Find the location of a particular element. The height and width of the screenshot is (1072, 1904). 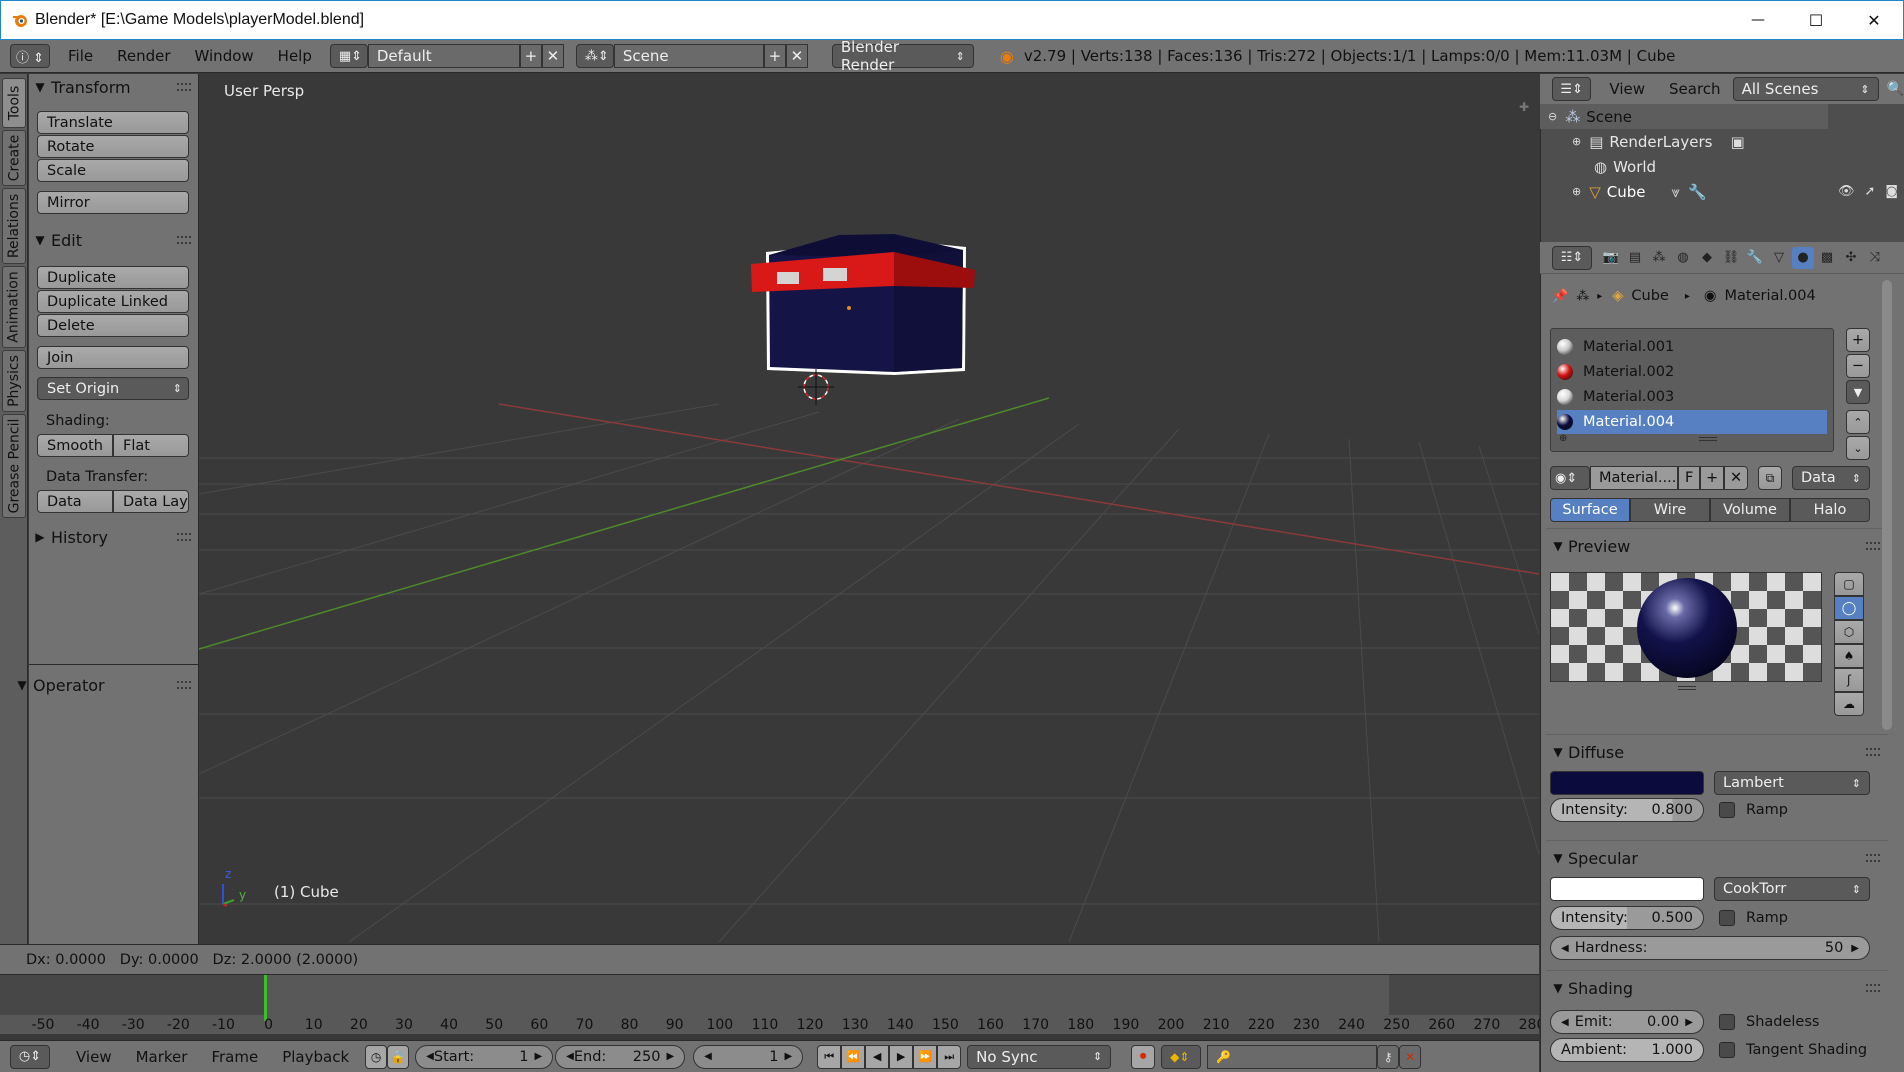

screen-layout-type-button: ▦⇕ is located at coordinates (348, 56).